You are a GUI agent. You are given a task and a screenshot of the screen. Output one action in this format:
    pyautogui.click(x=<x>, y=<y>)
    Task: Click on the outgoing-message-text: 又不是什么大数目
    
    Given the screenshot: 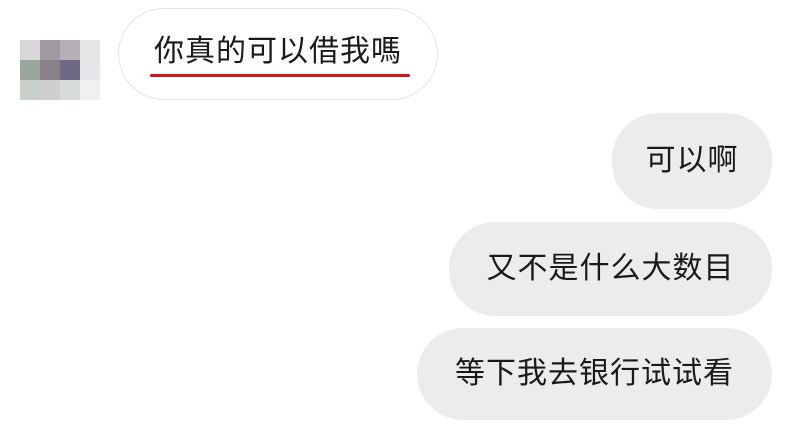 What is the action you would take?
    pyautogui.click(x=610, y=268)
    